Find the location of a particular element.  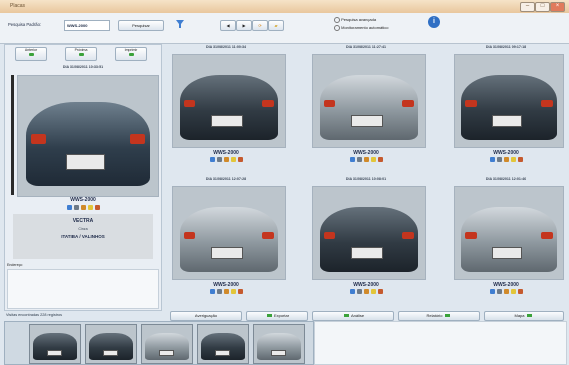

funnel-icon is located at coordinates (180, 24).